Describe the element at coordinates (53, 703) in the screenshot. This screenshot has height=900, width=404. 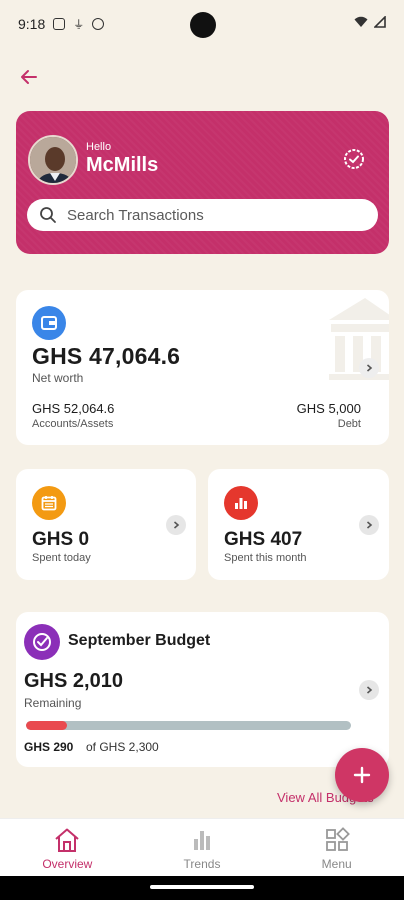
I see `budget-remaining-label: Remaining` at that location.